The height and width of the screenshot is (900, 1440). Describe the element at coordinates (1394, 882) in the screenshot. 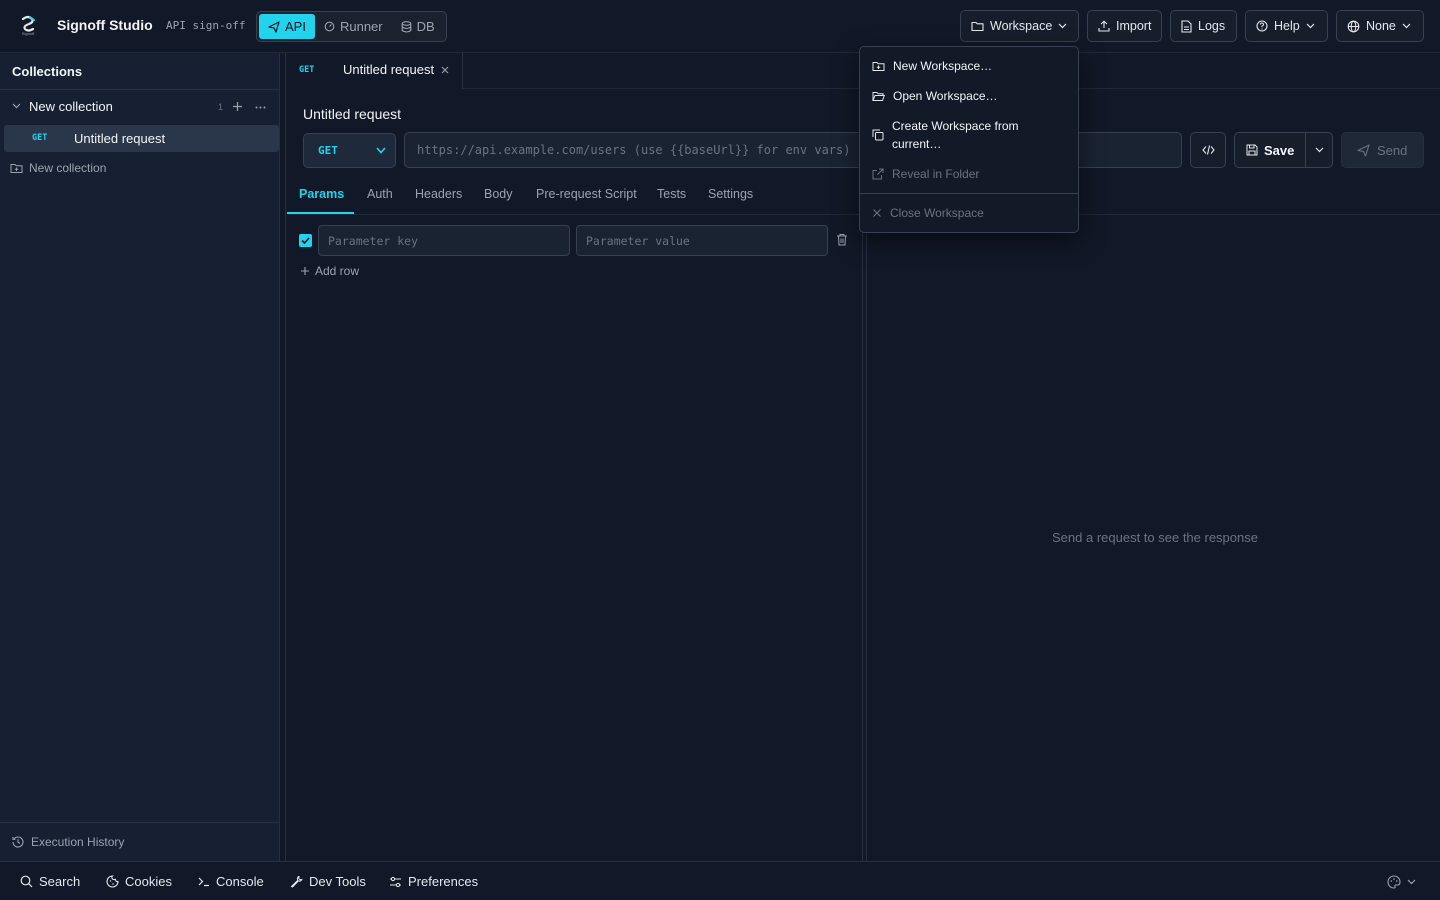

I see `palette-icon` at that location.